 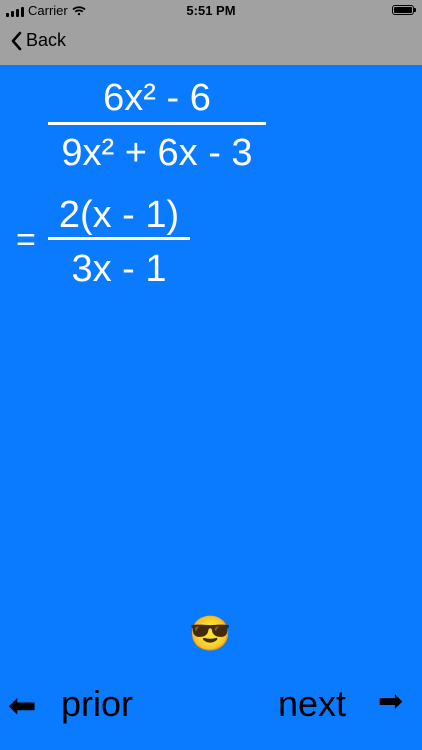 I want to click on right-arrow-icon: ➡, so click(x=390, y=701).